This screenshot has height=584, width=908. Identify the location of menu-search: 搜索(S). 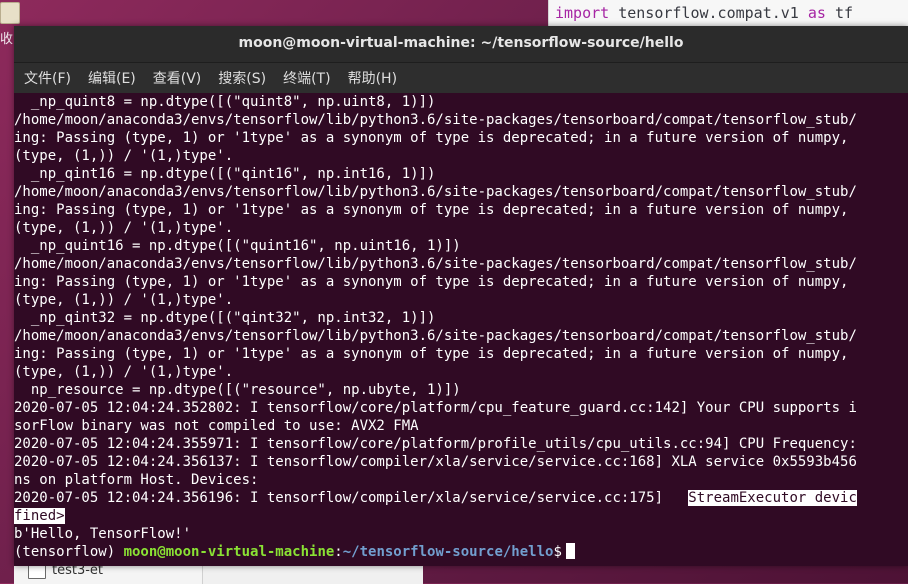
(242, 78).